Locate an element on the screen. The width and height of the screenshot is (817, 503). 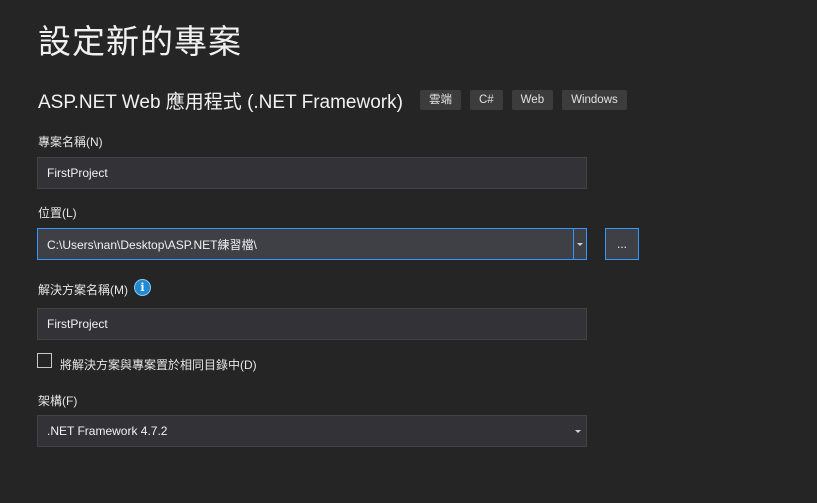
tag-cloud: 雲端 is located at coordinates (440, 100).